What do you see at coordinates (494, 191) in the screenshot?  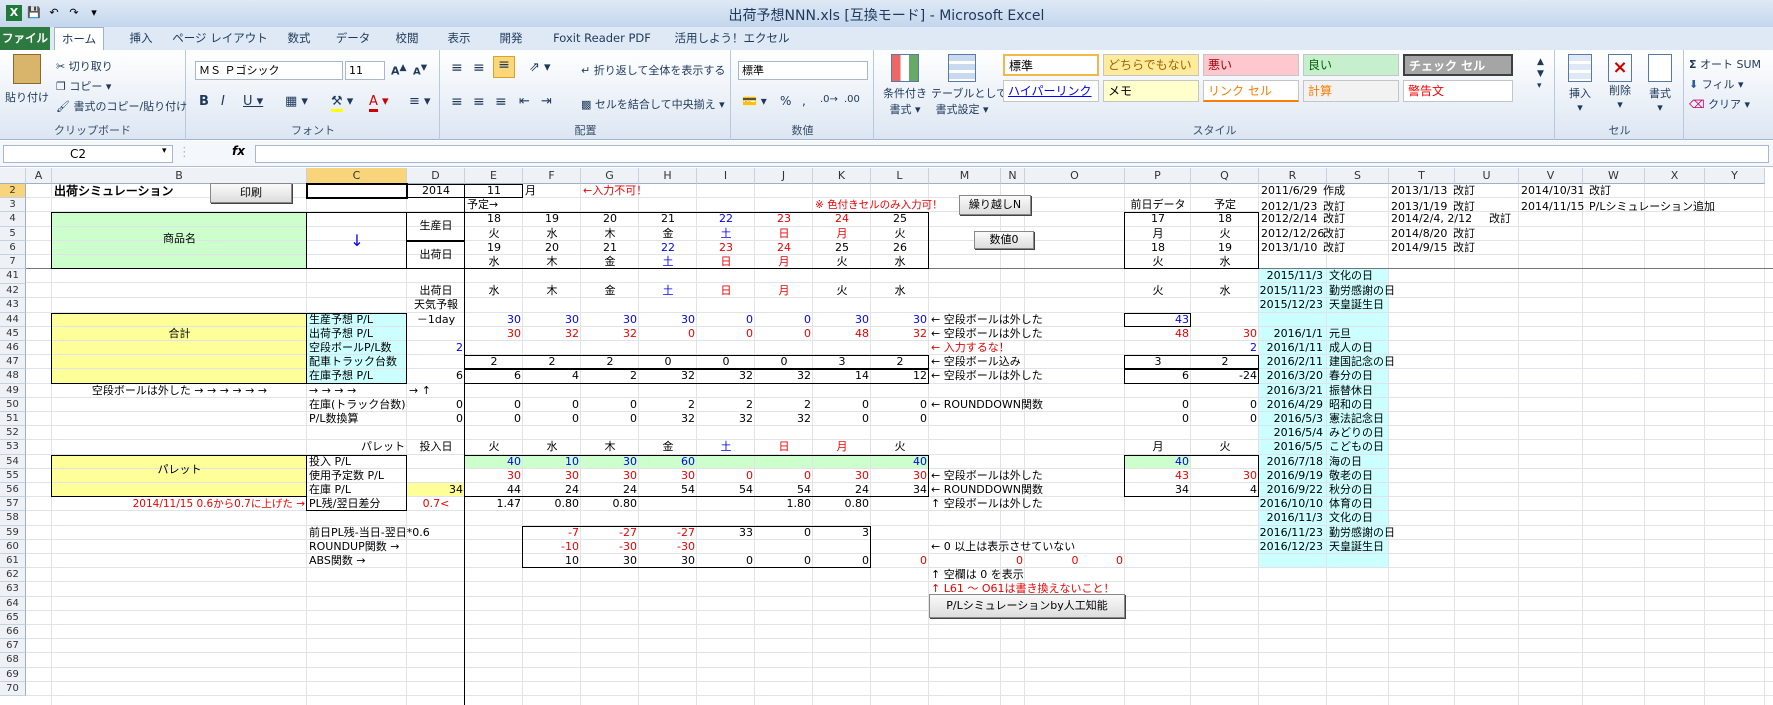 I see `month-cell: 11` at bounding box center [494, 191].